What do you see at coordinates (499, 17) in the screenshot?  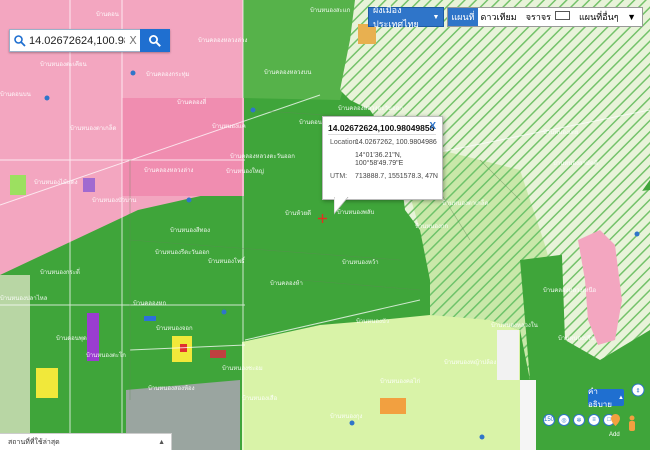 I see `basemap-satellite-button: ดาวเทียม` at bounding box center [499, 17].